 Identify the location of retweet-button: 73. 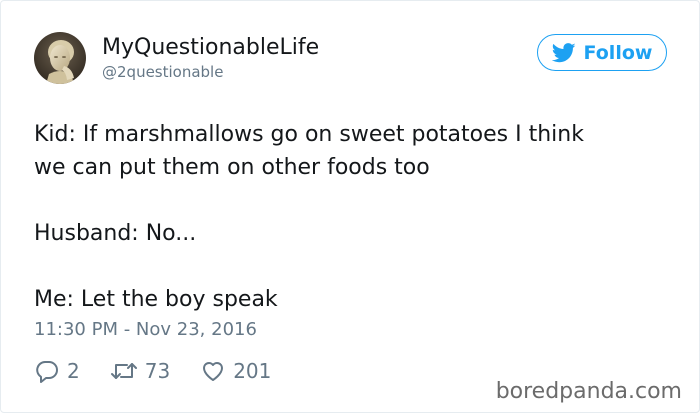
(140, 371).